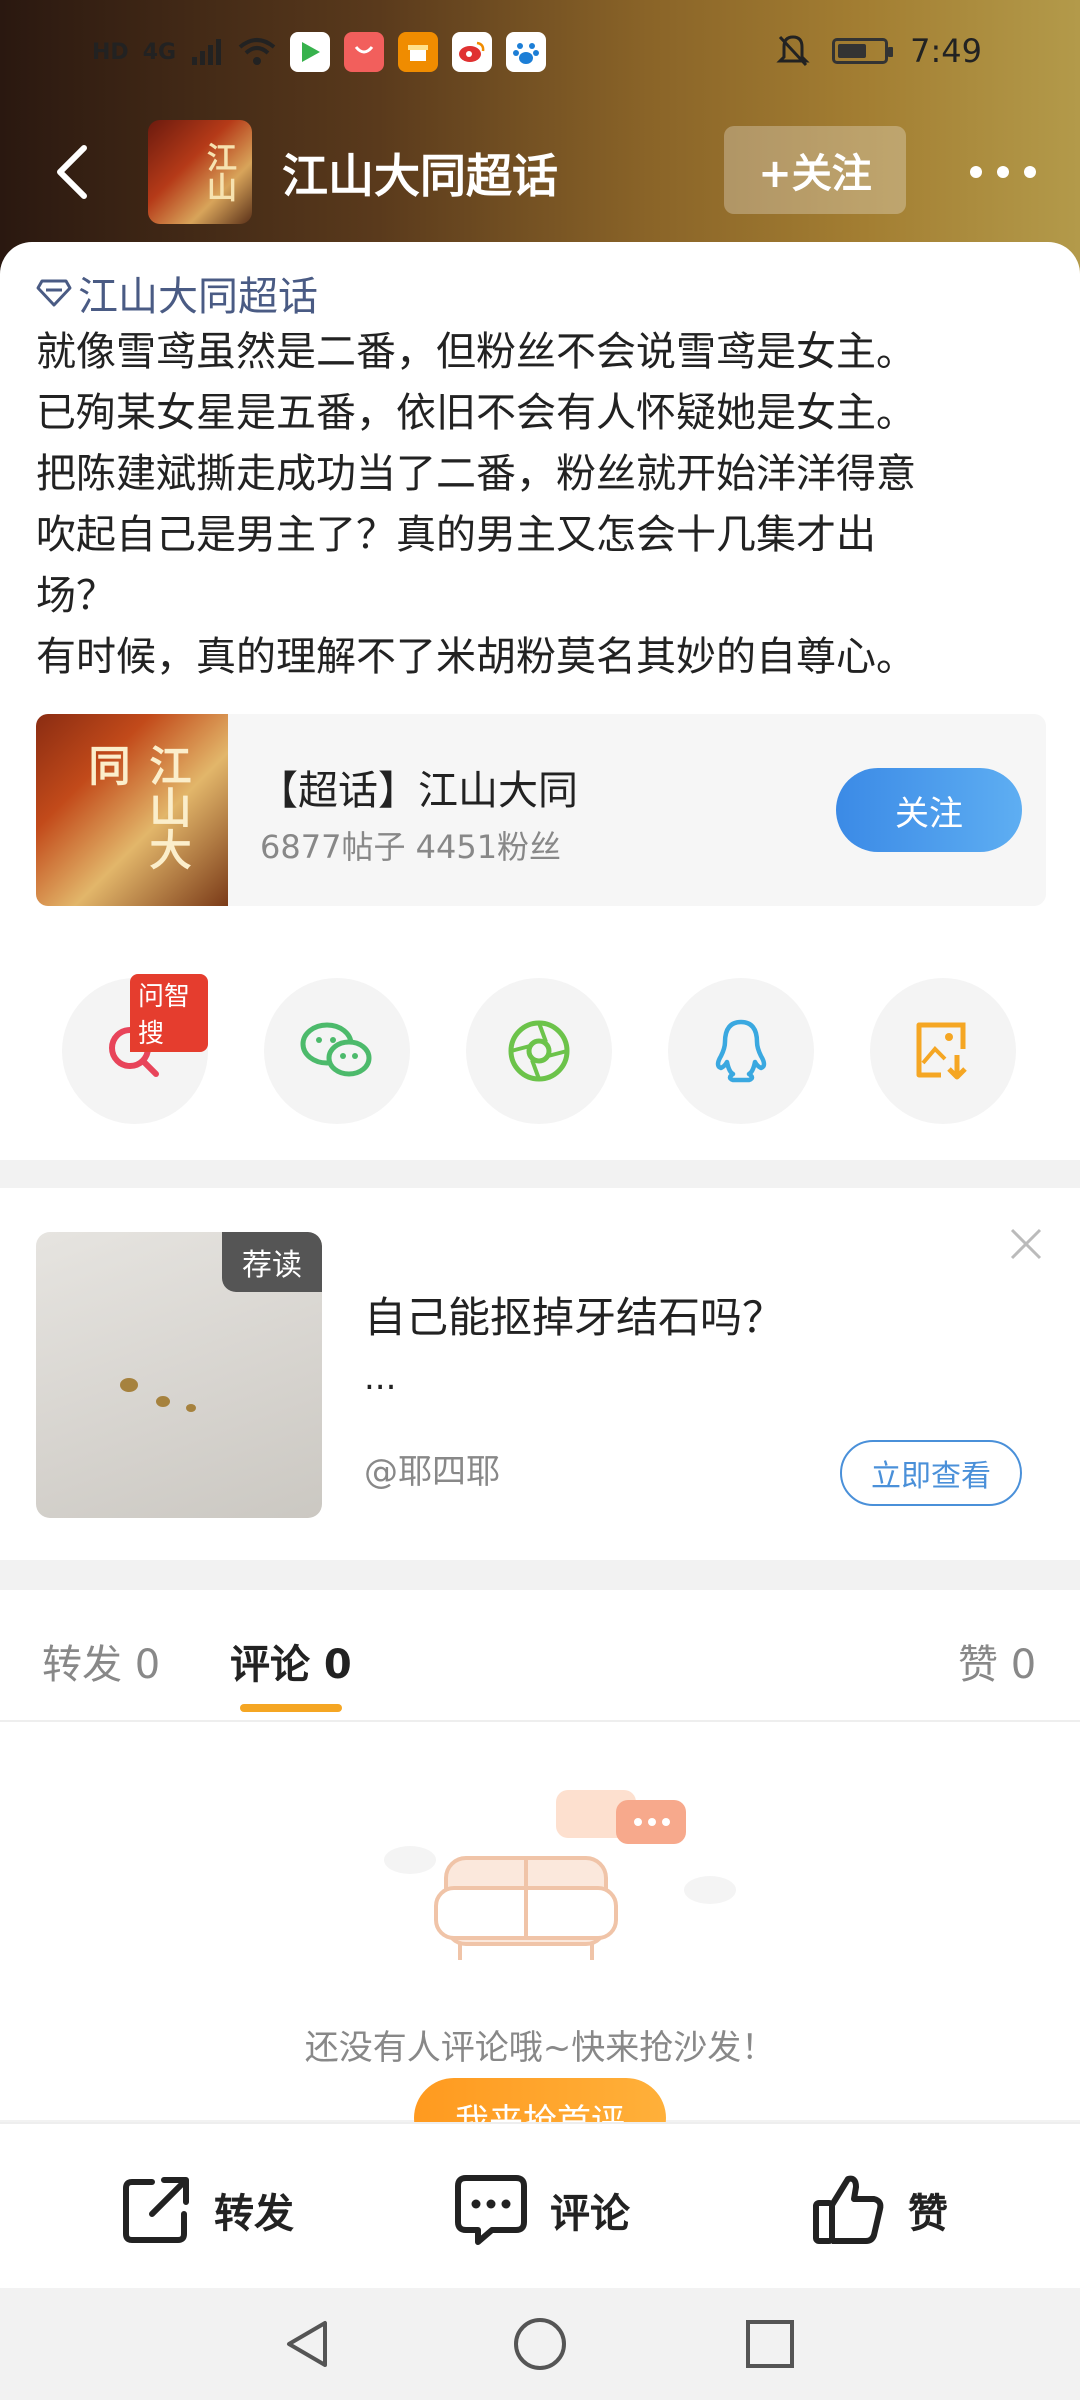 The image size is (1080, 2400). What do you see at coordinates (432, 1472) in the screenshot?
I see `recommended-author: @耶四耶` at bounding box center [432, 1472].